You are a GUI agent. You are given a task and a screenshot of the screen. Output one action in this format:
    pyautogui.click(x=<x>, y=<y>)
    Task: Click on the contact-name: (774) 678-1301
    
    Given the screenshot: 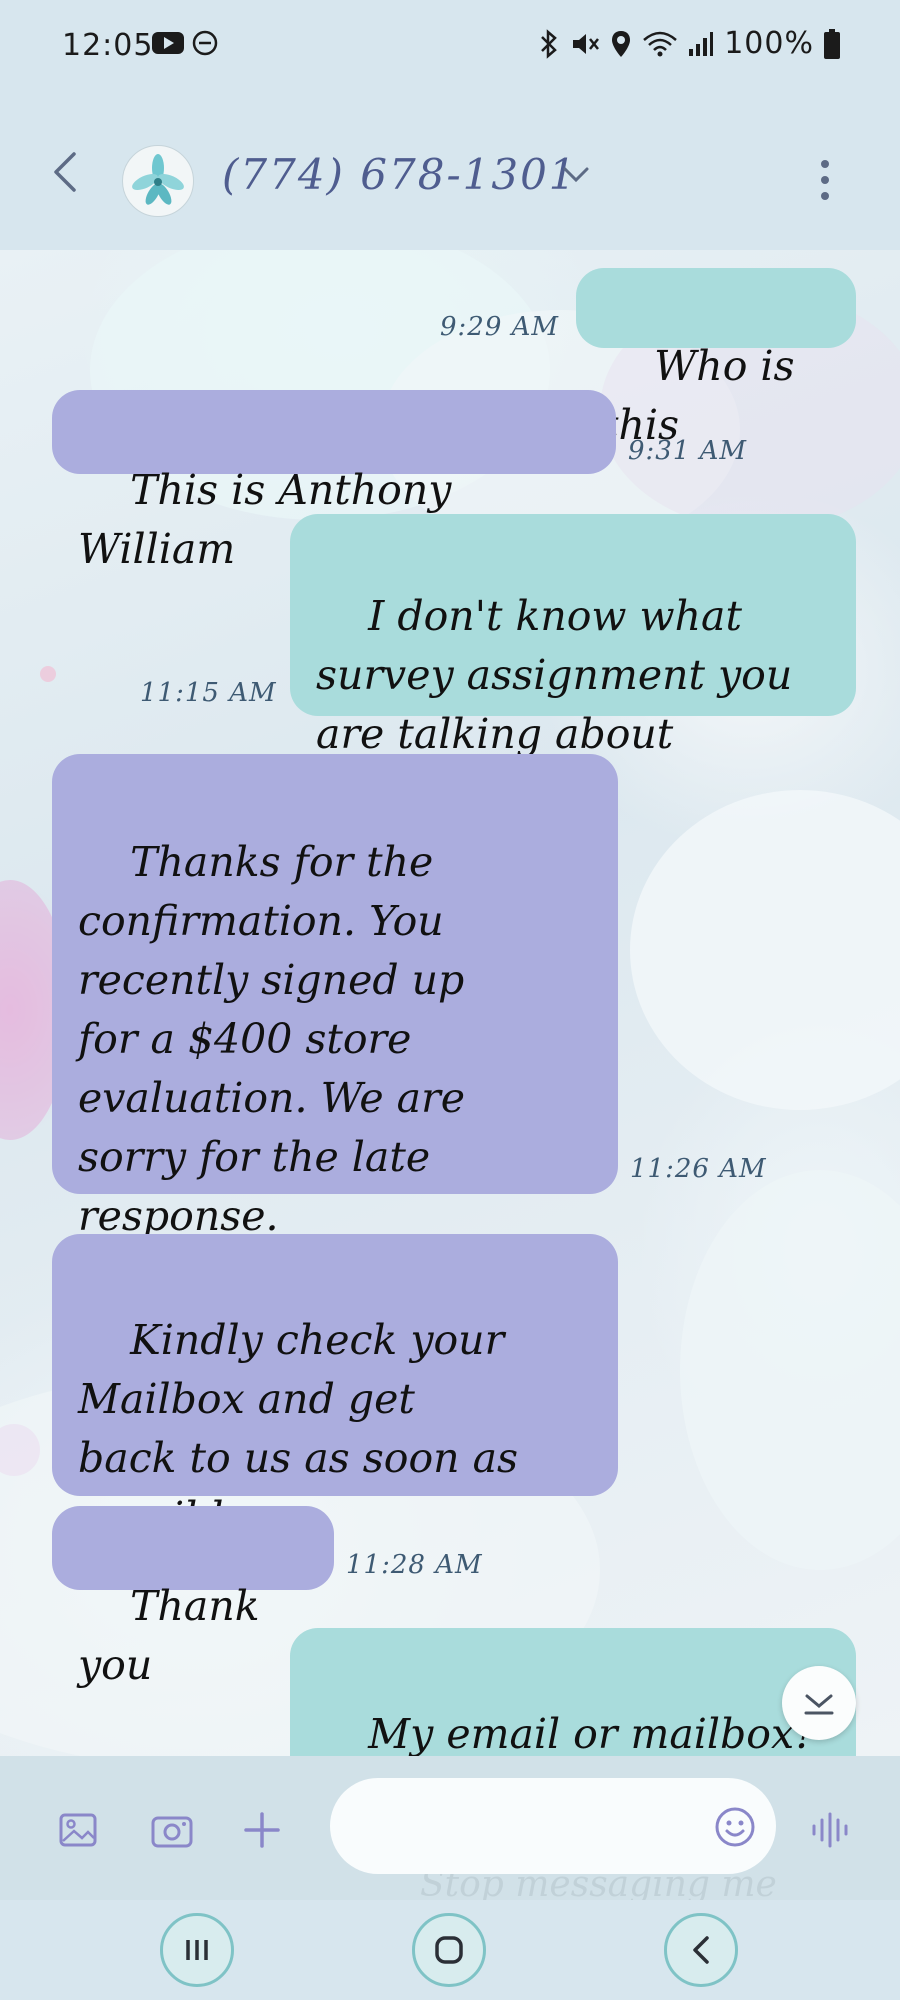 What is the action you would take?
    pyautogui.click(x=400, y=174)
    